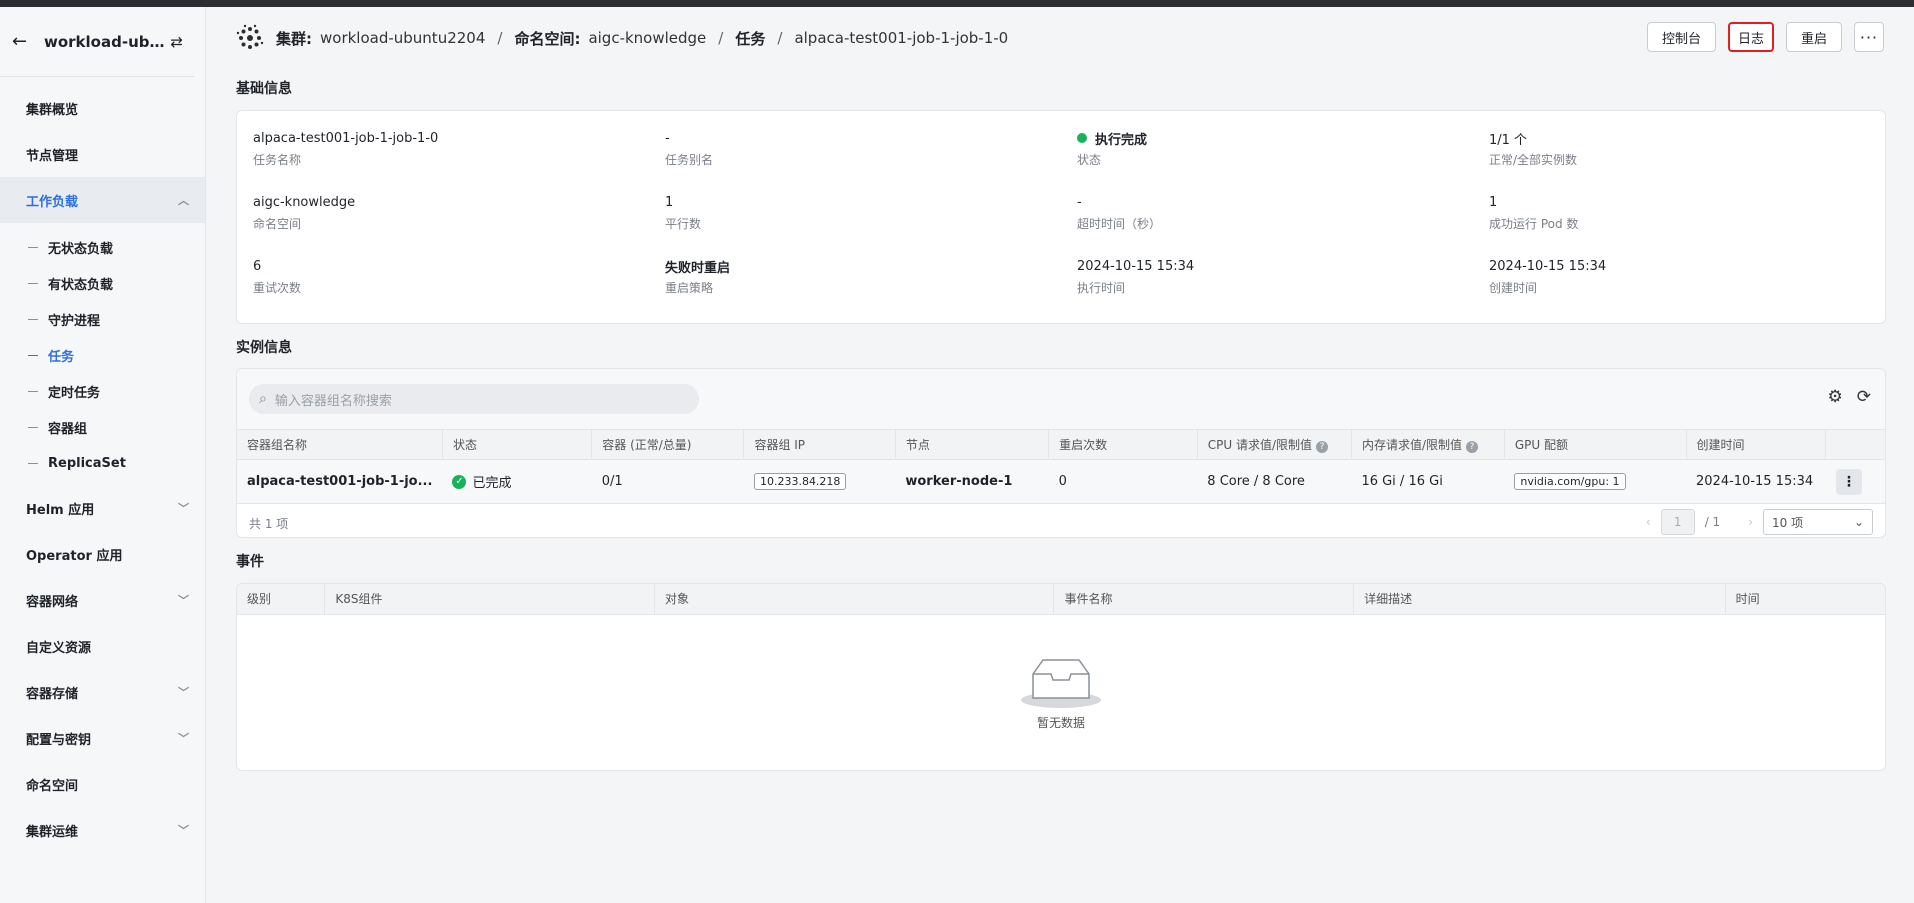 Image resolution: width=1914 pixels, height=903 pixels. Describe the element at coordinates (102, 200) in the screenshot. I see `sidebar-item-workloads: 工作负载 ︿` at that location.